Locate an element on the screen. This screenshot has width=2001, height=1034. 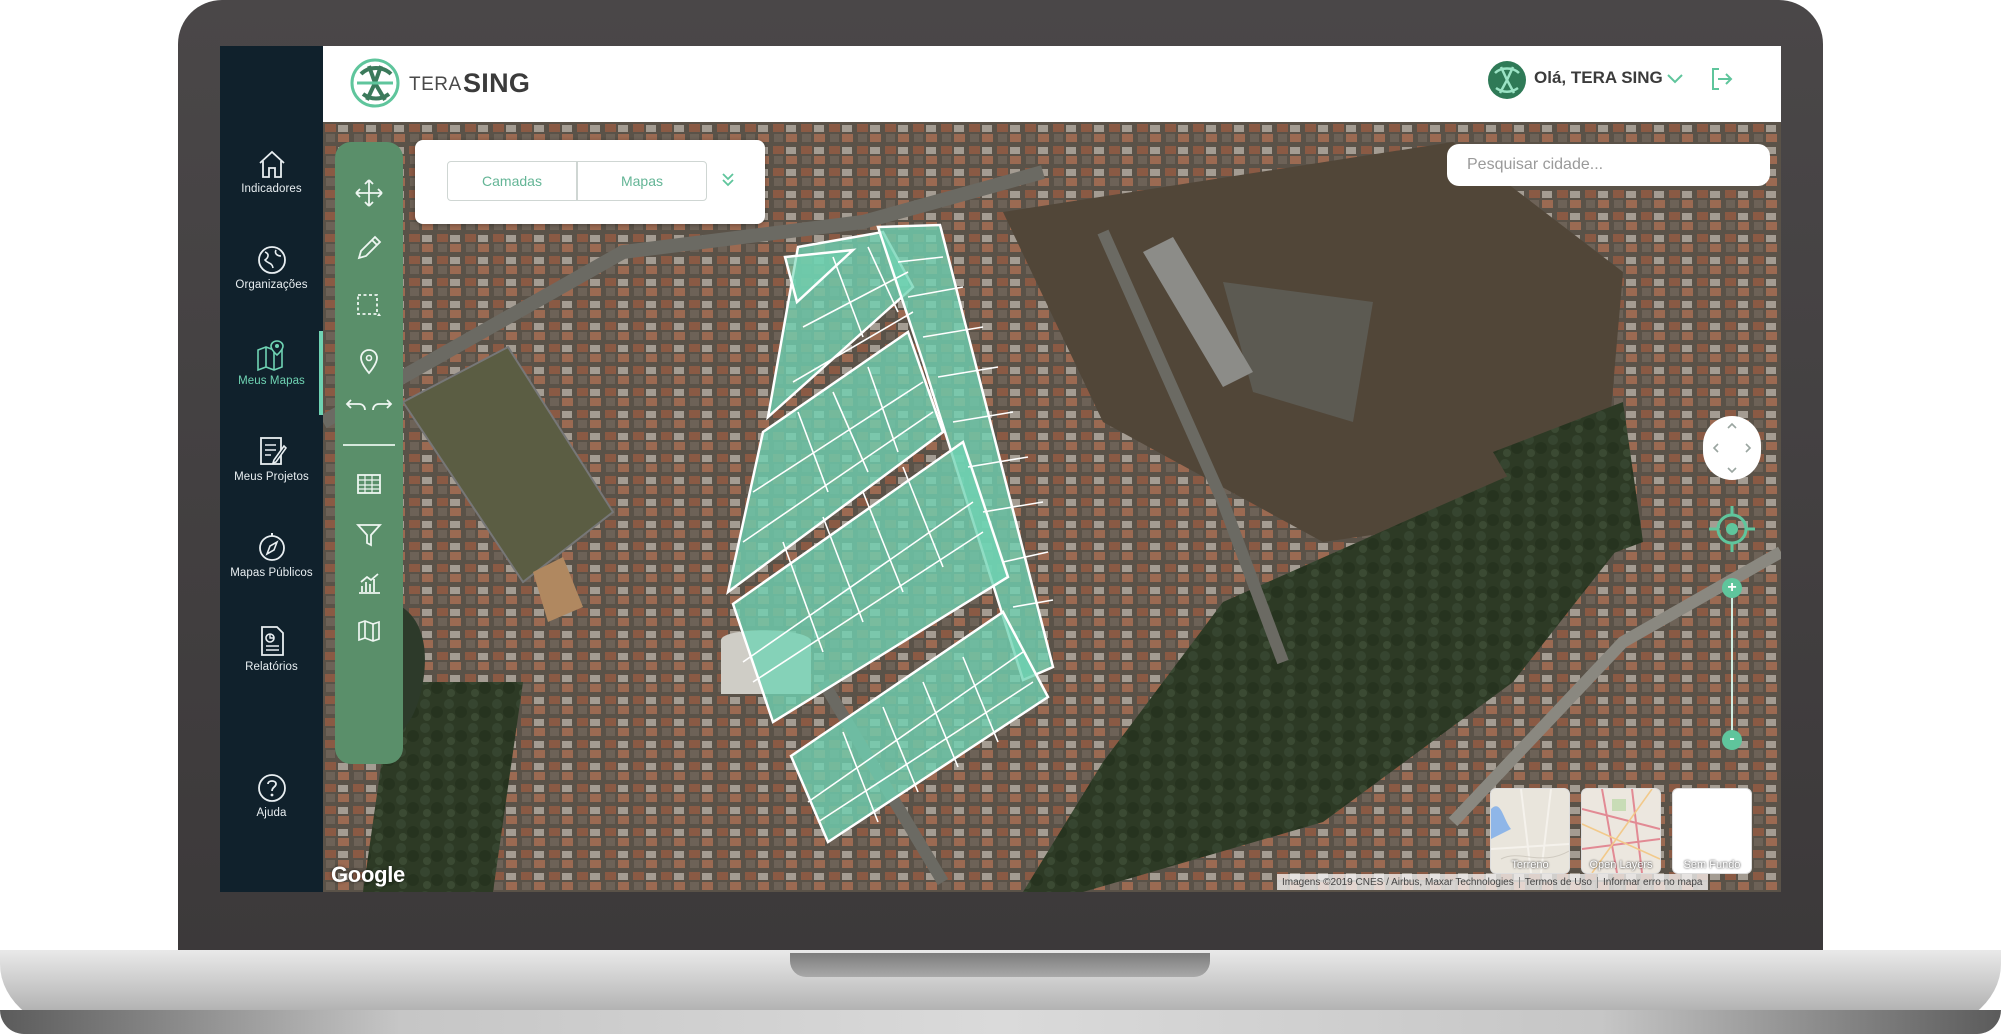
selection-icon is located at coordinates (369, 305).